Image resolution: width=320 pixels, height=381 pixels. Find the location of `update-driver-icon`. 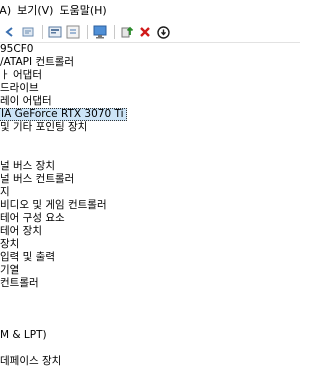

update-driver-icon is located at coordinates (127, 32).